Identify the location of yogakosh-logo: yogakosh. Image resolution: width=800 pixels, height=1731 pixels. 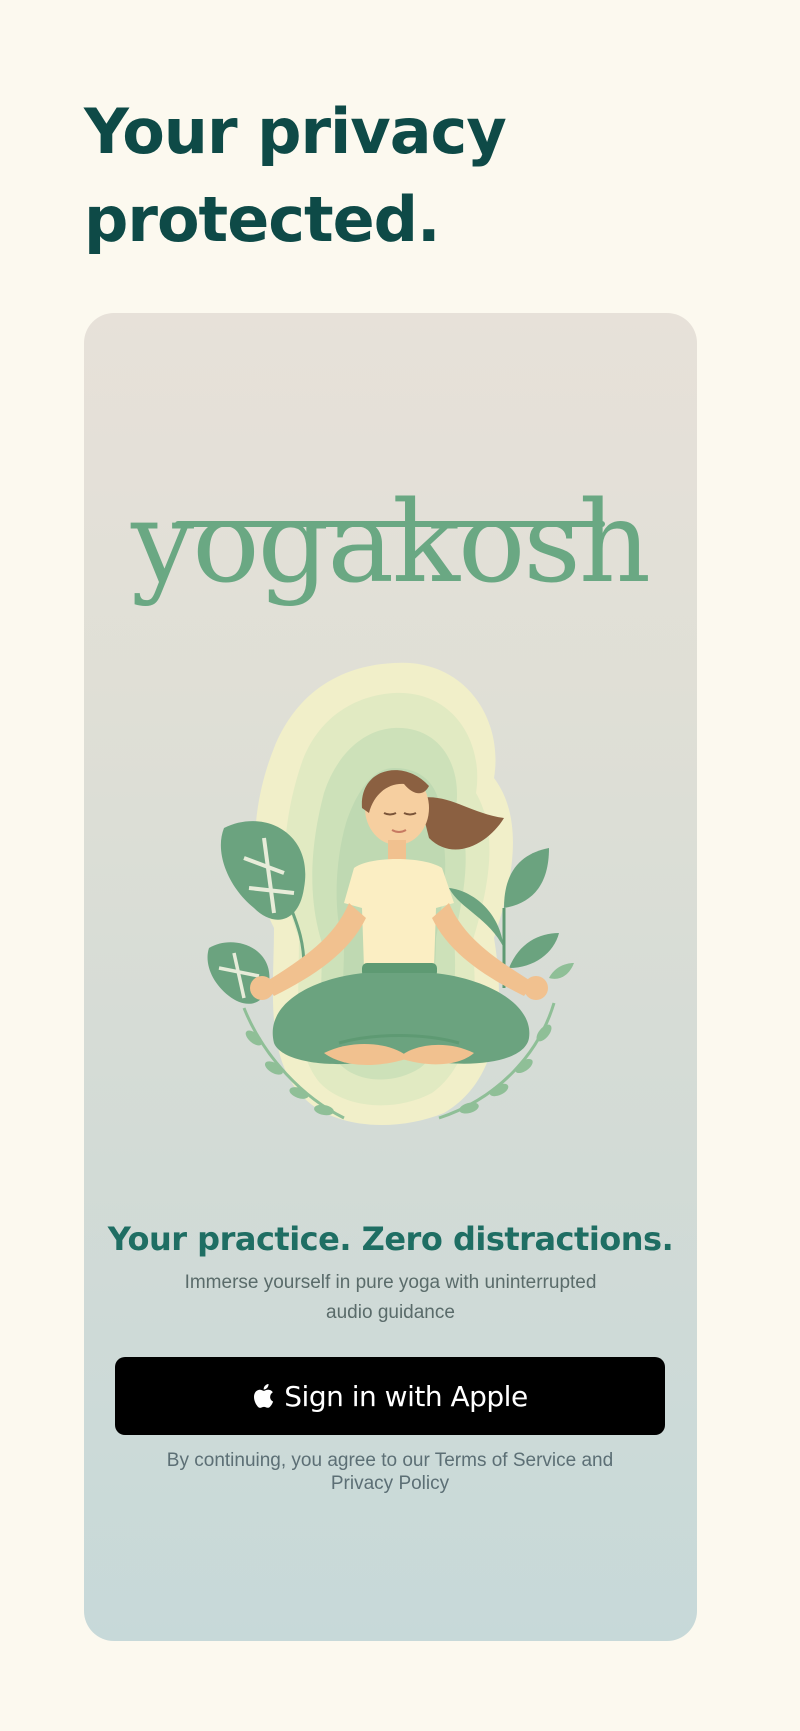
(390, 543).